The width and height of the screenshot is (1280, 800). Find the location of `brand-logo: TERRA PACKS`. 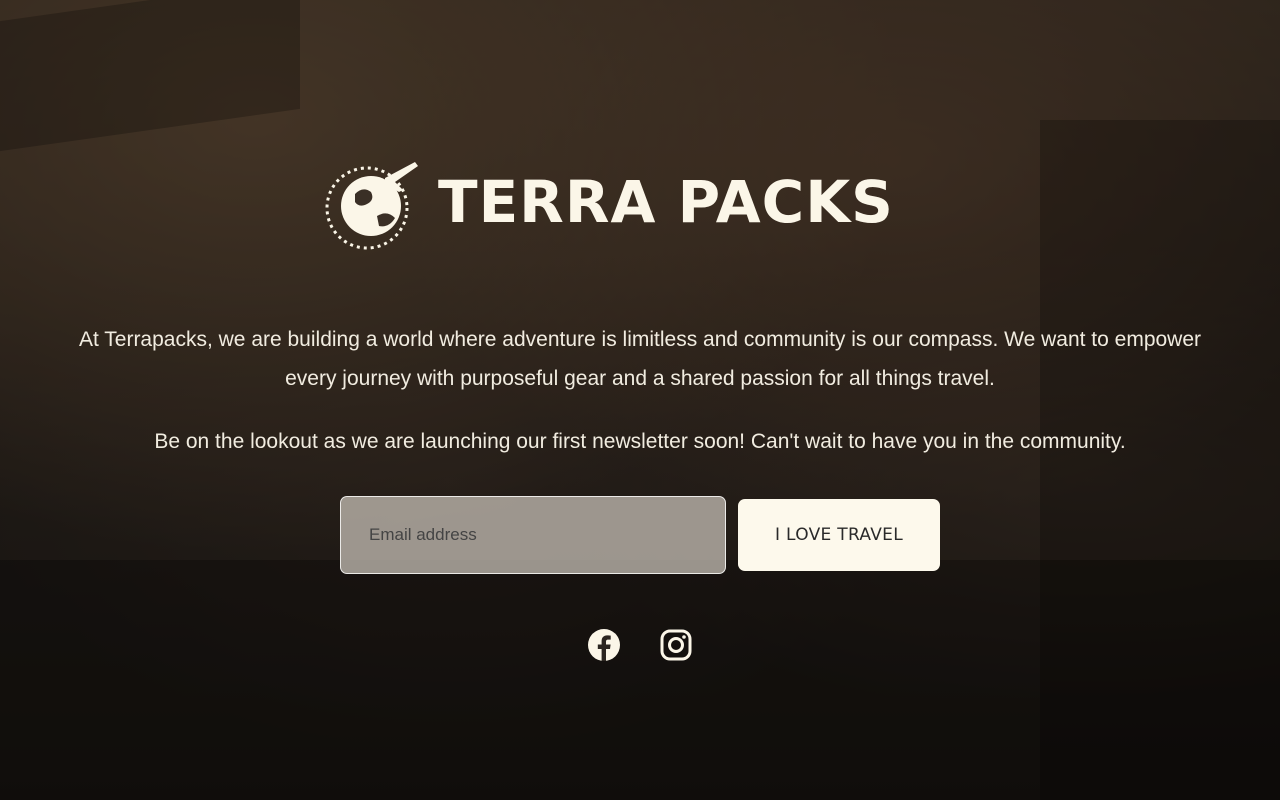

brand-logo: TERRA PACKS is located at coordinates (609, 206).